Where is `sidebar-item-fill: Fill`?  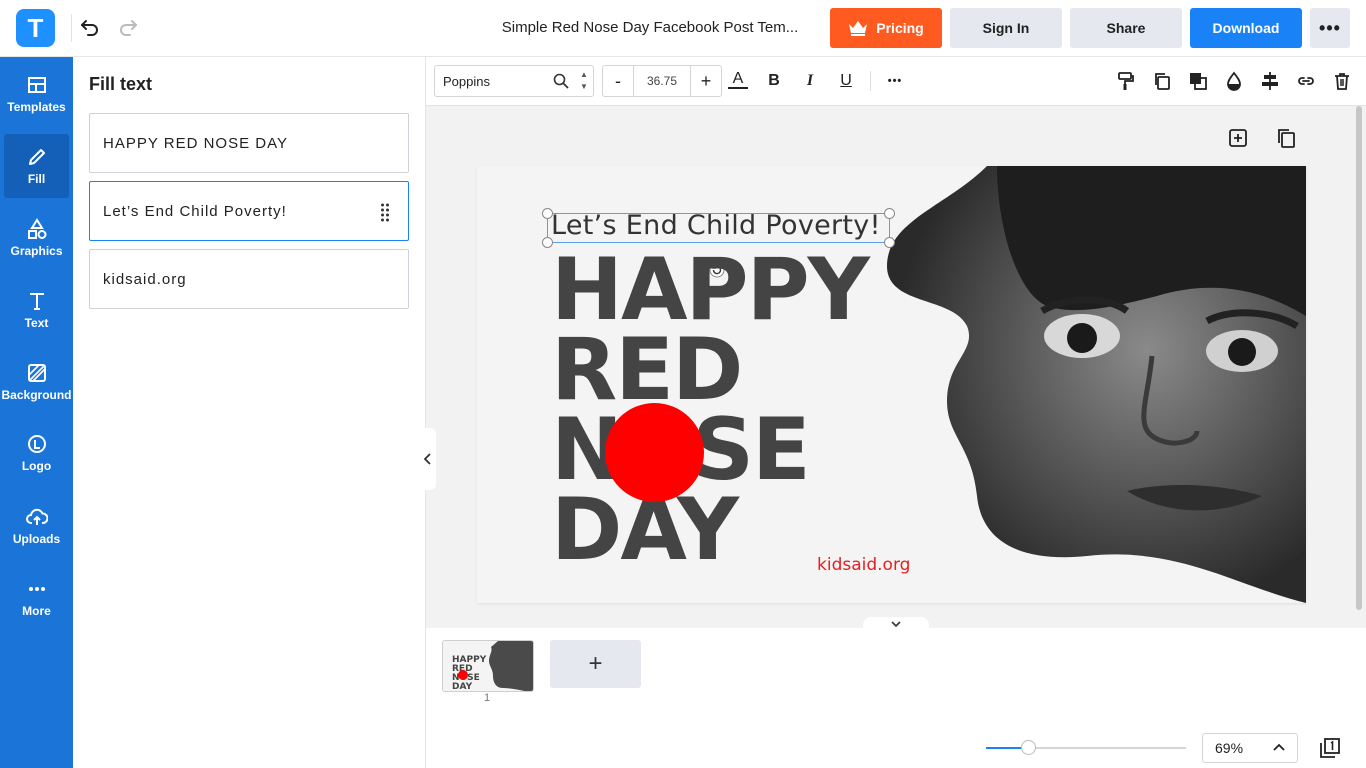
sidebar-item-fill: Fill is located at coordinates (36, 166).